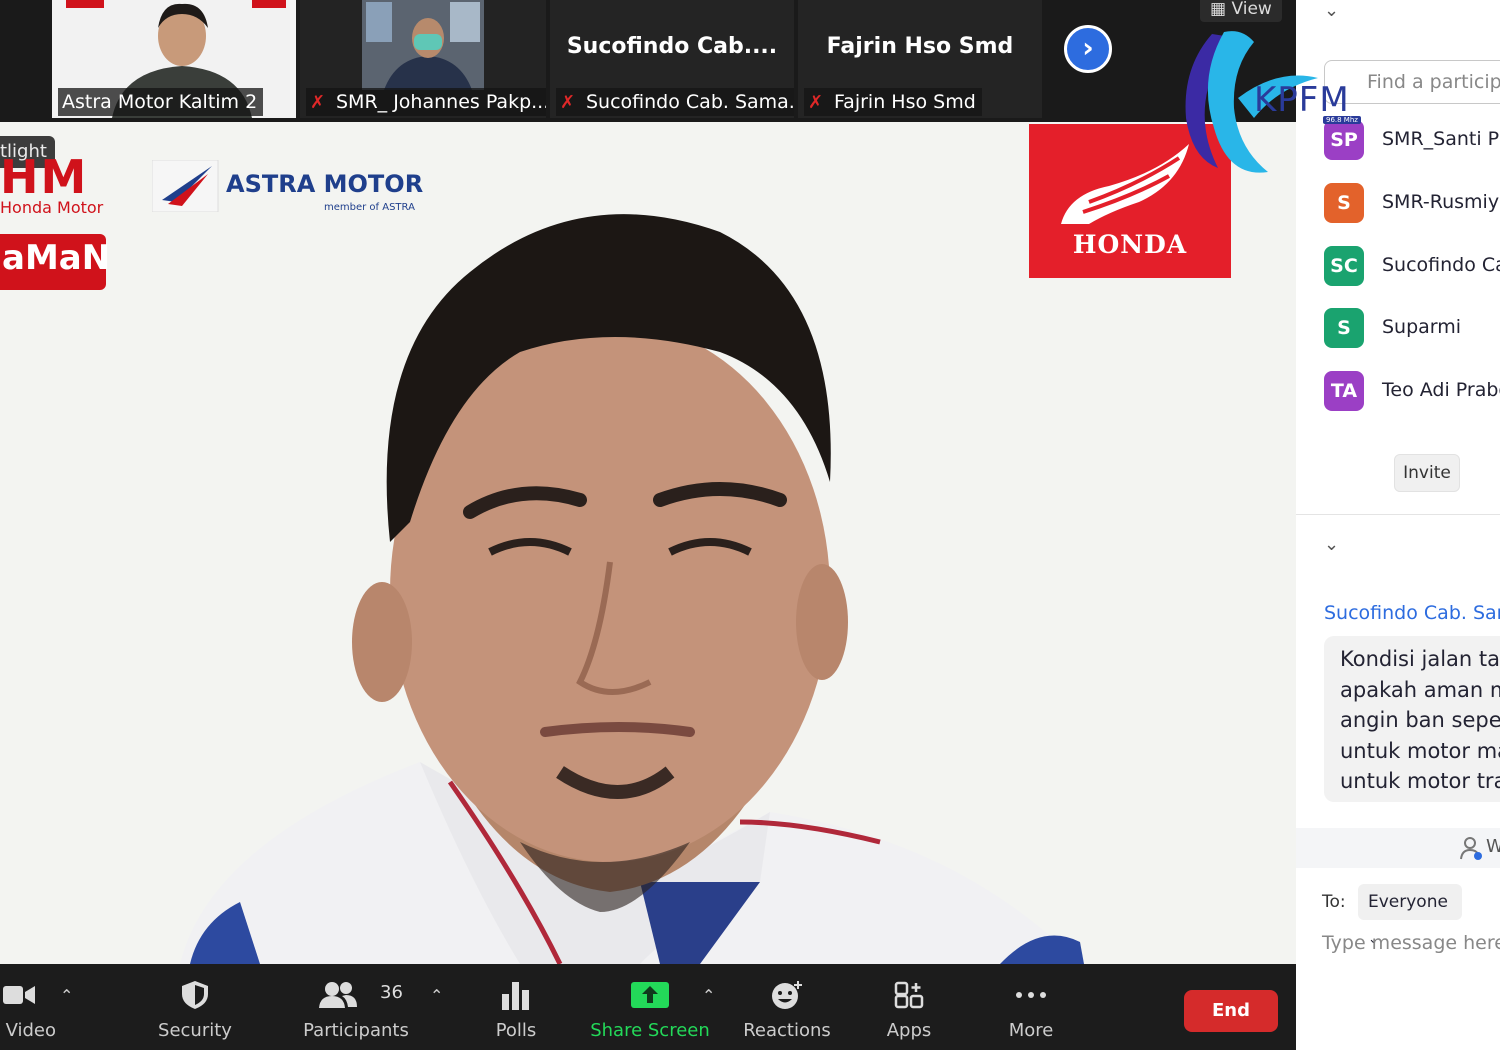 The height and width of the screenshot is (1050, 1500). Describe the element at coordinates (338, 995) in the screenshot. I see `participants-icon` at that location.